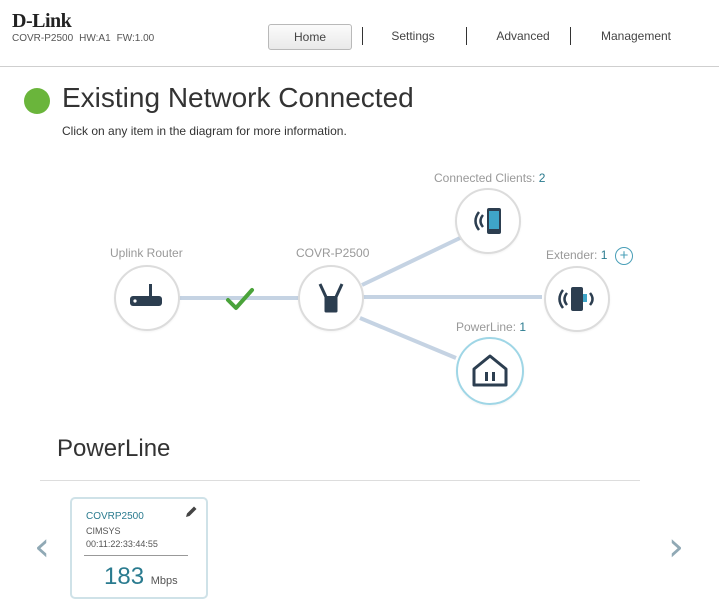  Describe the element at coordinates (191, 514) in the screenshot. I see `edit-pencil-icon` at that location.